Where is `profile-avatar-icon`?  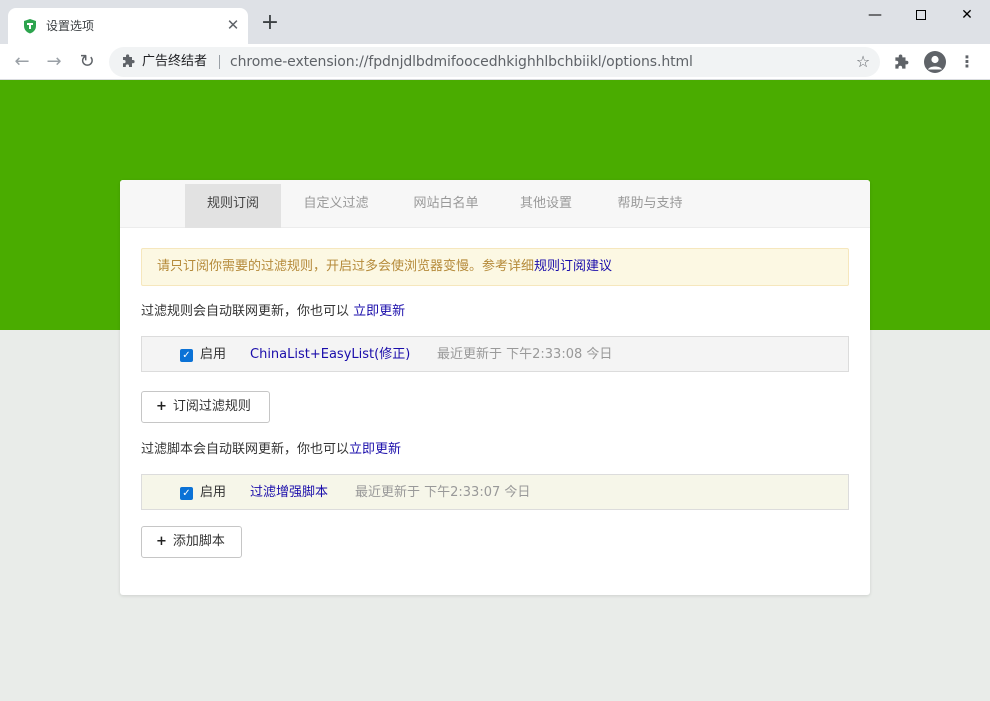 profile-avatar-icon is located at coordinates (935, 62).